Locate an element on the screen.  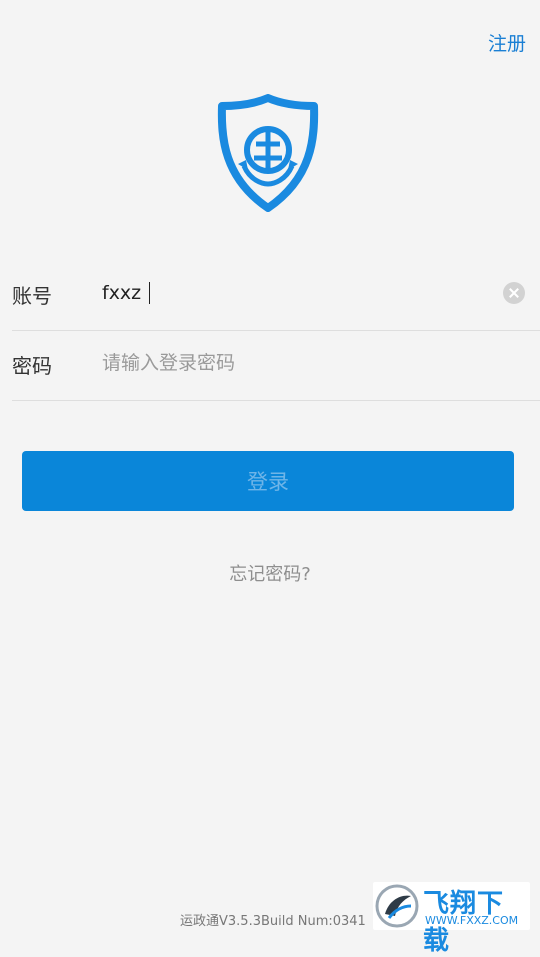
watermark-logo-icon is located at coordinates (397, 906).